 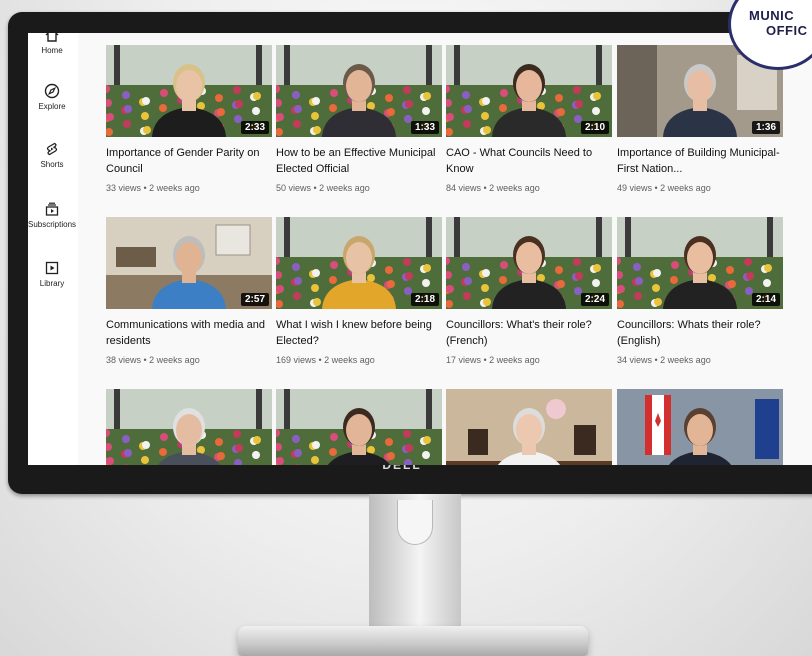 What do you see at coordinates (528, 161) in the screenshot?
I see `video-title: CAO - What Councils Need to Know` at bounding box center [528, 161].